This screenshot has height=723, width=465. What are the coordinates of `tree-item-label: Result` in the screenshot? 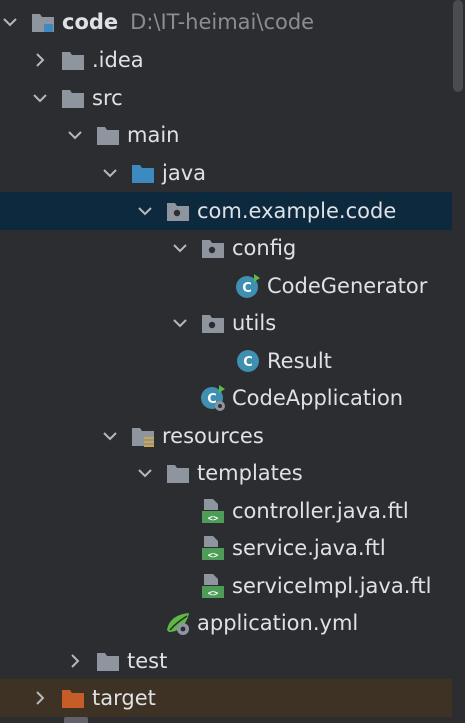 It's located at (299, 360).